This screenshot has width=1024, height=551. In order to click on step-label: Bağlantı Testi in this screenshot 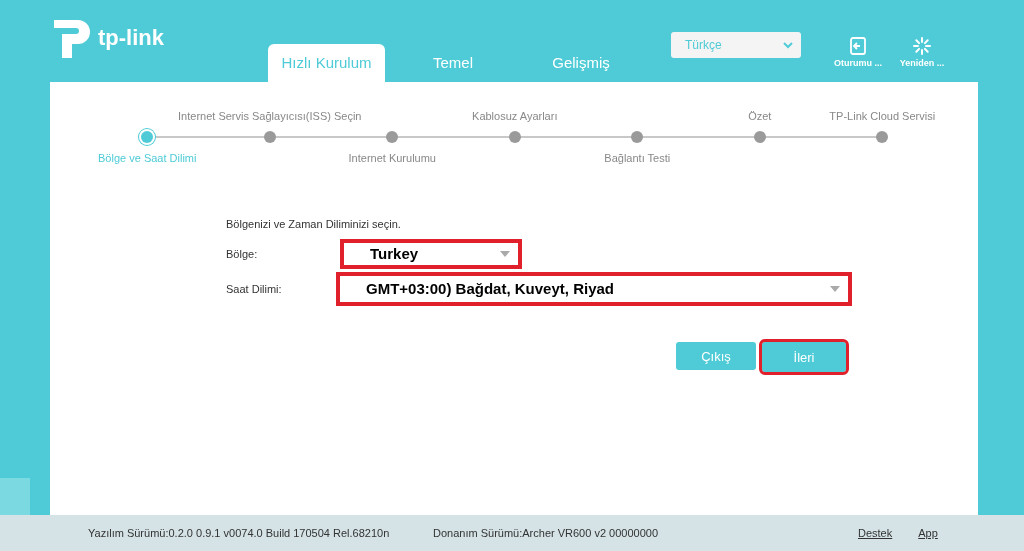, I will do `click(637, 158)`.